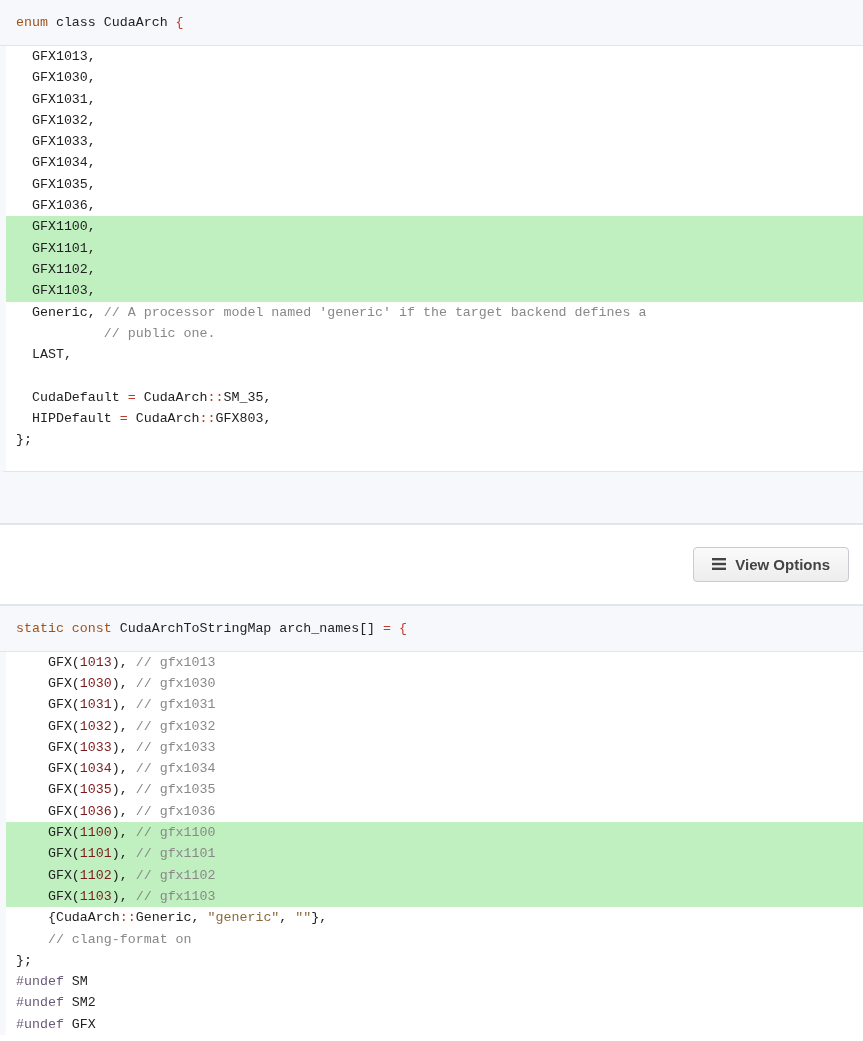 The image size is (863, 1041). Describe the element at coordinates (131, 811) in the screenshot. I see `code-line: GFX(1036), // gfx1036` at that location.